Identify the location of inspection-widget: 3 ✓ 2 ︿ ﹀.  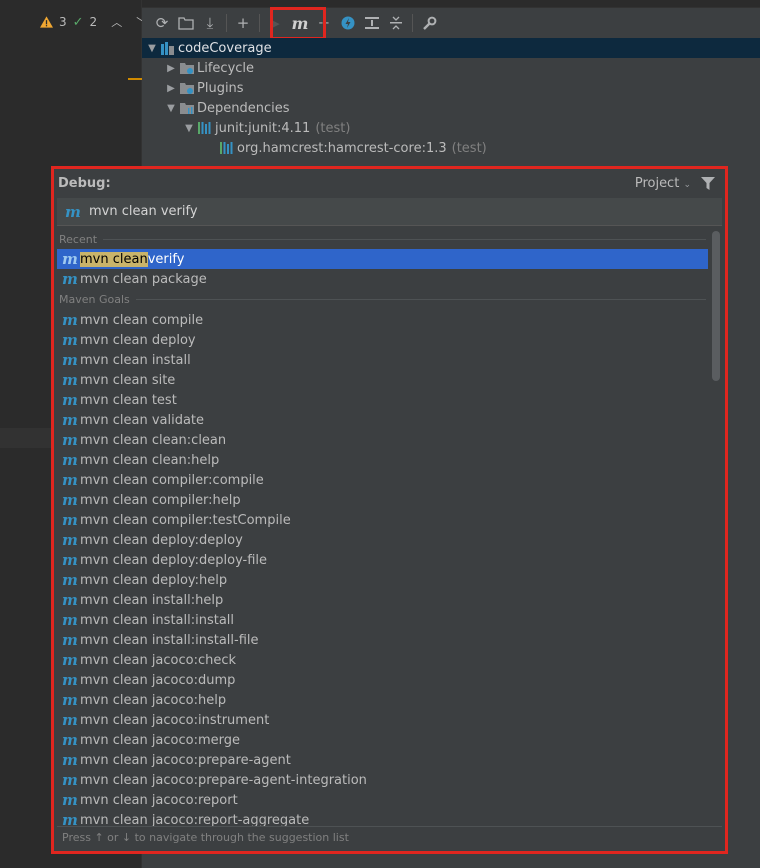
(93, 22).